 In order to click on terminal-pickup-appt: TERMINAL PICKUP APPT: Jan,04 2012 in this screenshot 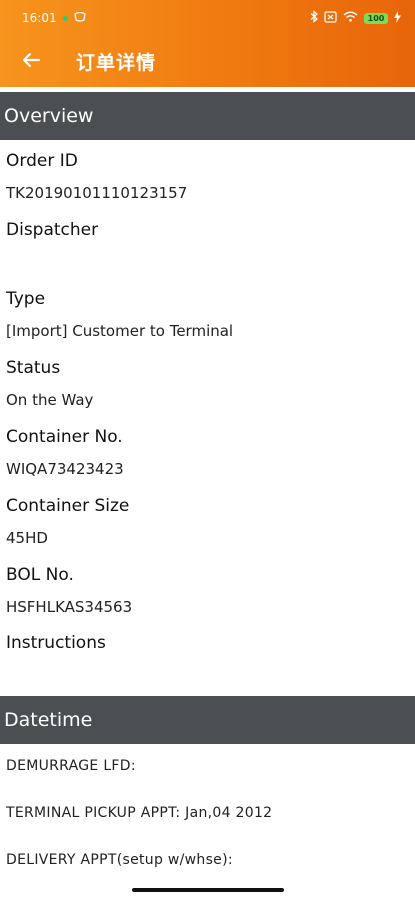, I will do `click(139, 813)`.